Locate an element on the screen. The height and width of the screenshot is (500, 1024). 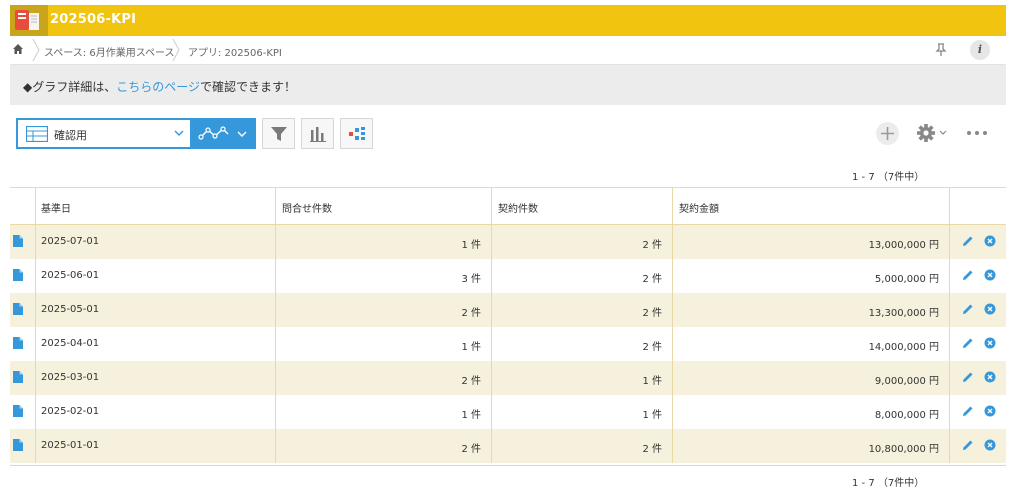
table-row: 2025-01-01 2 件2 件 10,800,000 円 is located at coordinates (508, 446).